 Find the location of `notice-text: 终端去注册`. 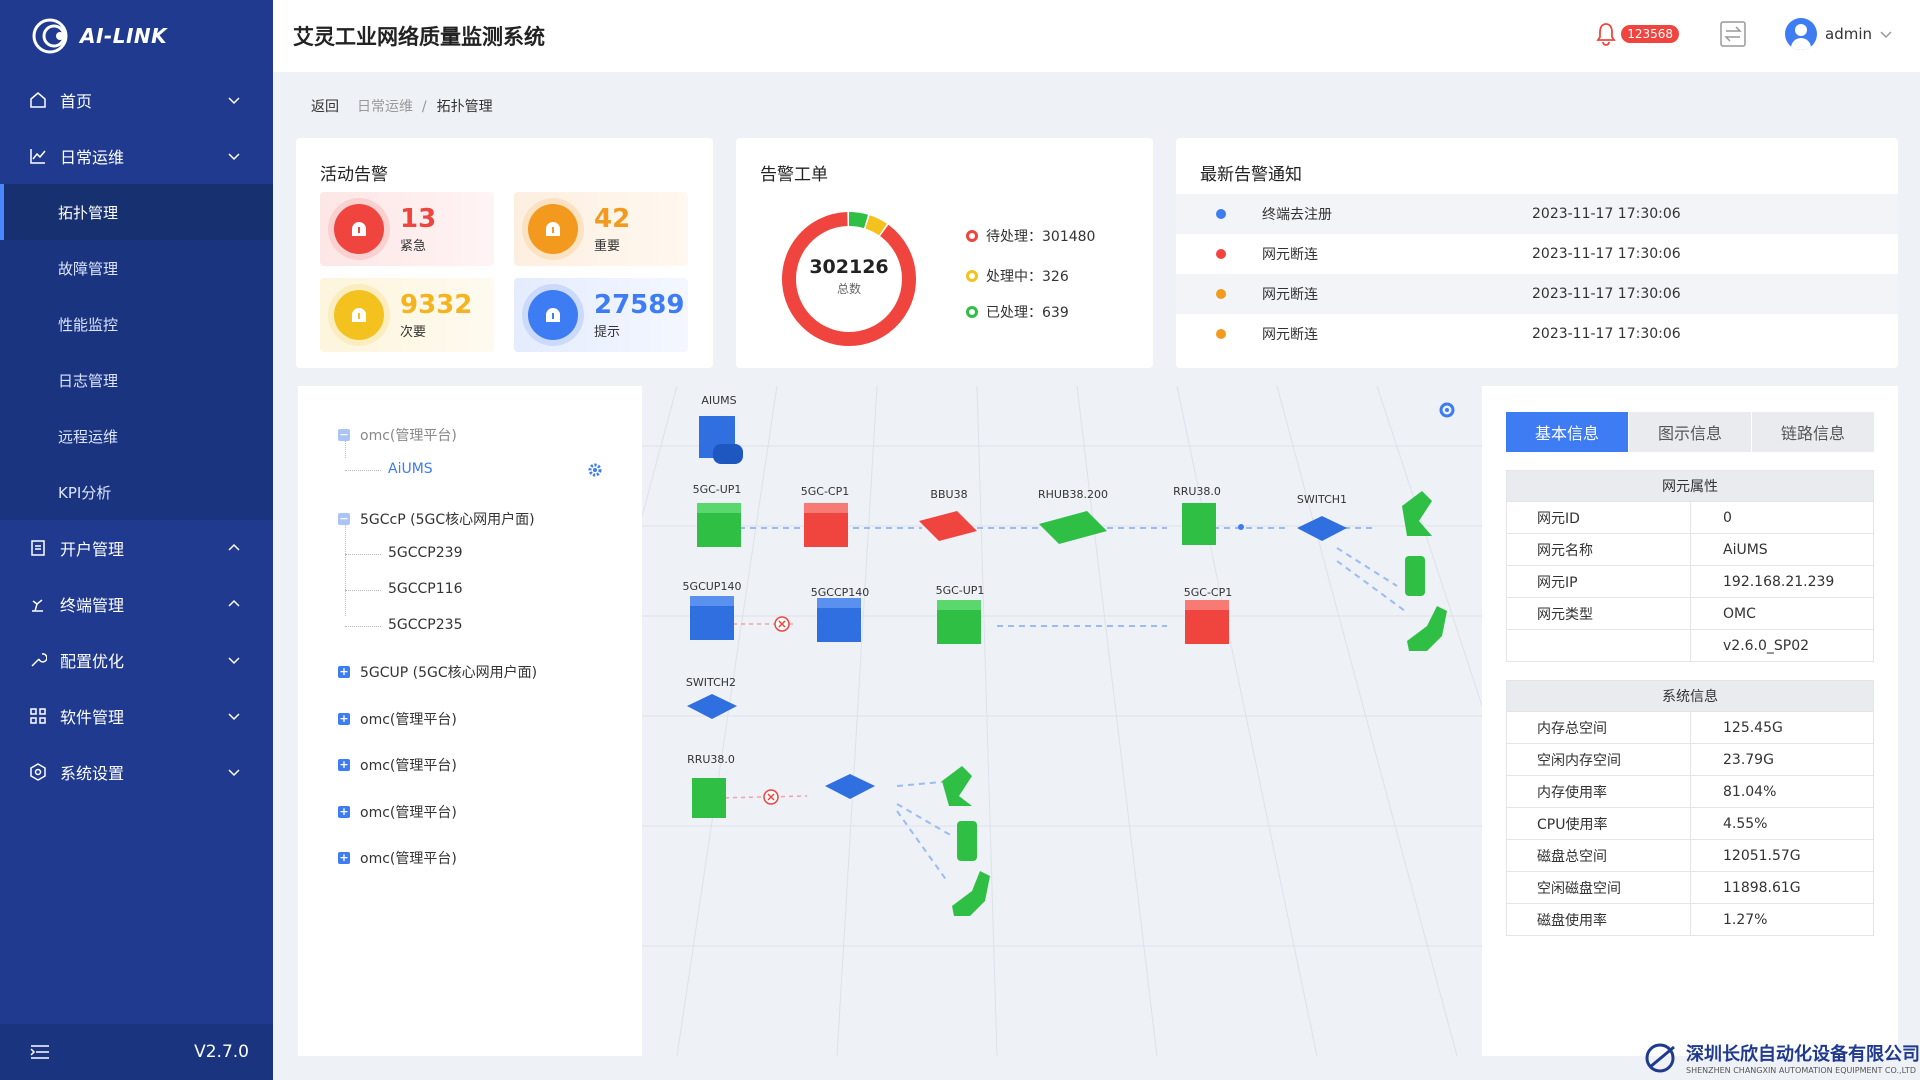

notice-text: 终端去注册 is located at coordinates (1297, 215).